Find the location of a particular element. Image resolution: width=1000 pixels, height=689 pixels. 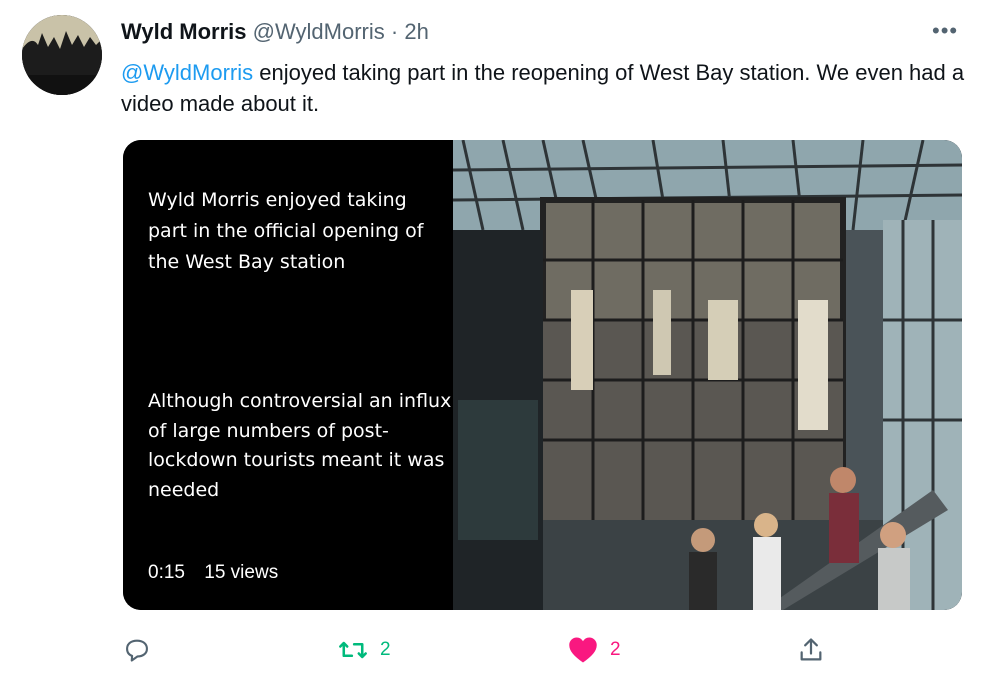

retweet-icon is located at coordinates (353, 650).